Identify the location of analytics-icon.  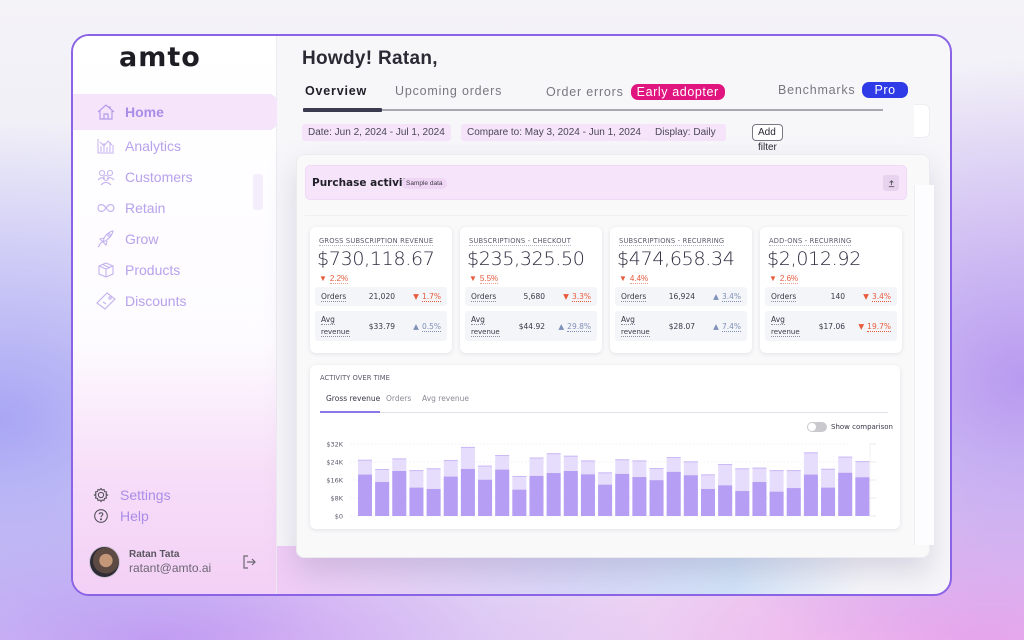
(106, 146).